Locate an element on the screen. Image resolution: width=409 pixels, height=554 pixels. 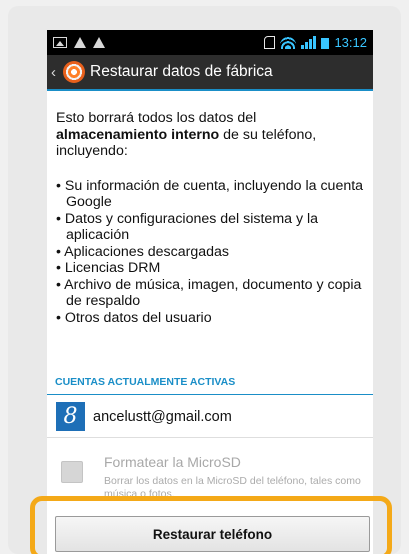
page-title: Restaurar datos de fábrica is located at coordinates (181, 71).